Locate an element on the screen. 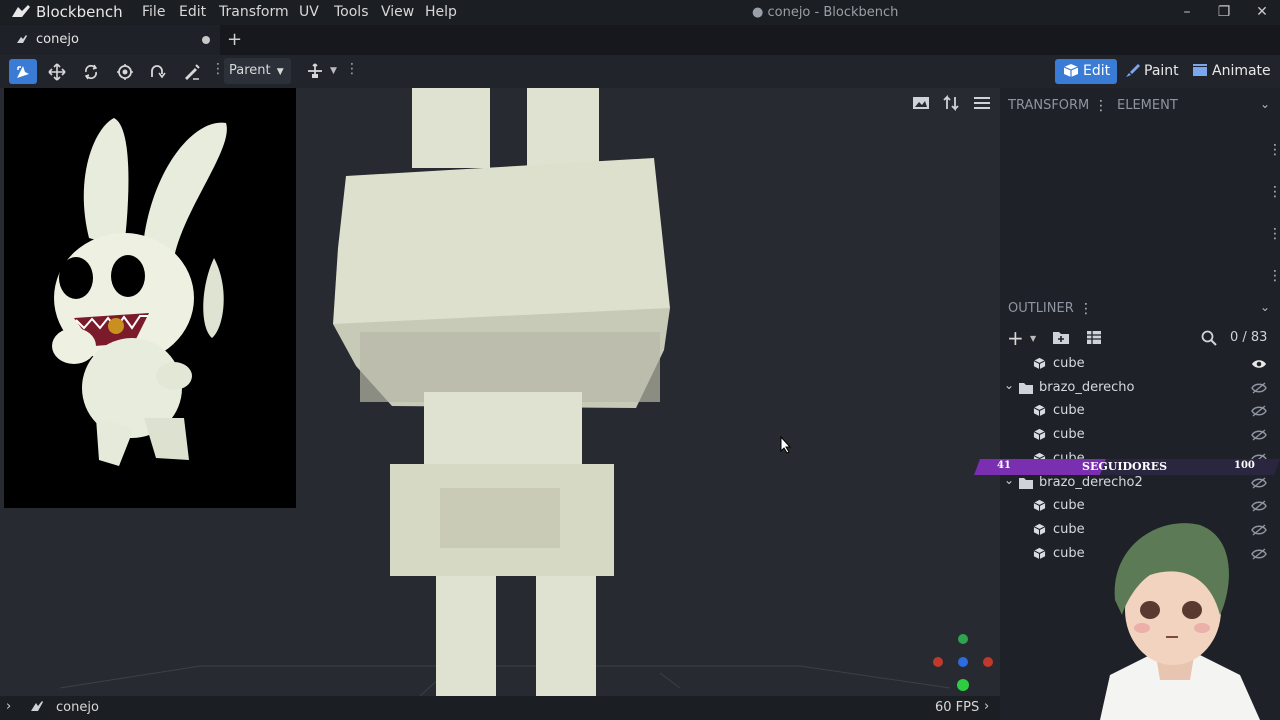 The height and width of the screenshot is (720, 1280). status-bar is located at coordinates (500, 708).